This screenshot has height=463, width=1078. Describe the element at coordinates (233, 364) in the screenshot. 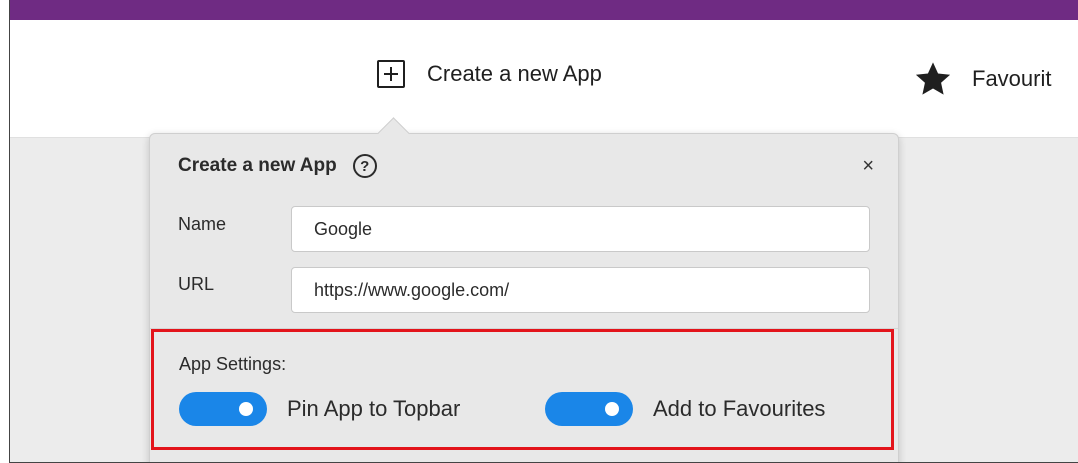

I see `app-settings-title: App Settings:` at that location.